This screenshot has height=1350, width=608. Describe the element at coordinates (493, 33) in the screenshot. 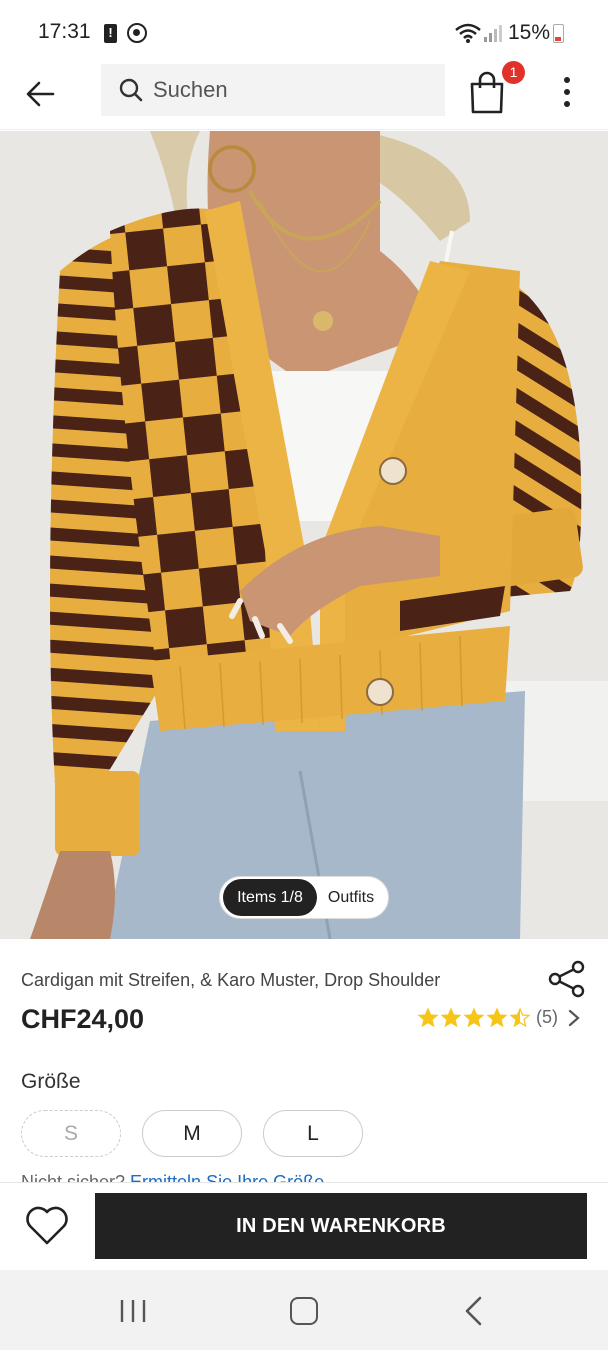

I see `signal-icon` at that location.